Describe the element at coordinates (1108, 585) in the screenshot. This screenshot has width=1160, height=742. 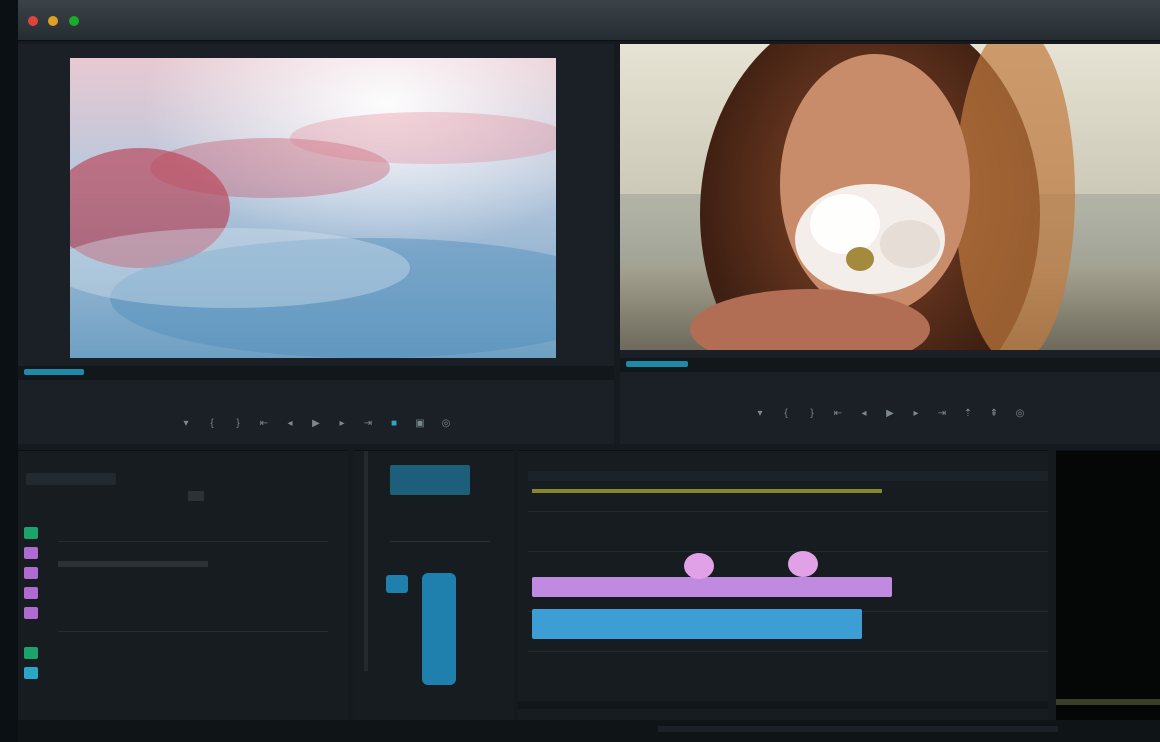
I see `audio-meters-panel` at that location.